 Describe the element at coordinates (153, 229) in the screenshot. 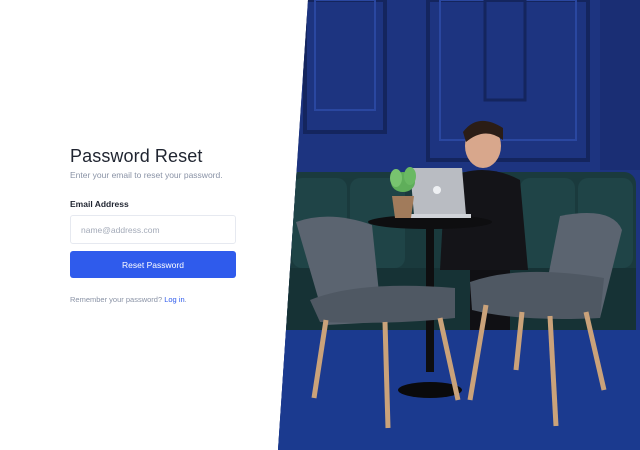

I see `email-field` at that location.